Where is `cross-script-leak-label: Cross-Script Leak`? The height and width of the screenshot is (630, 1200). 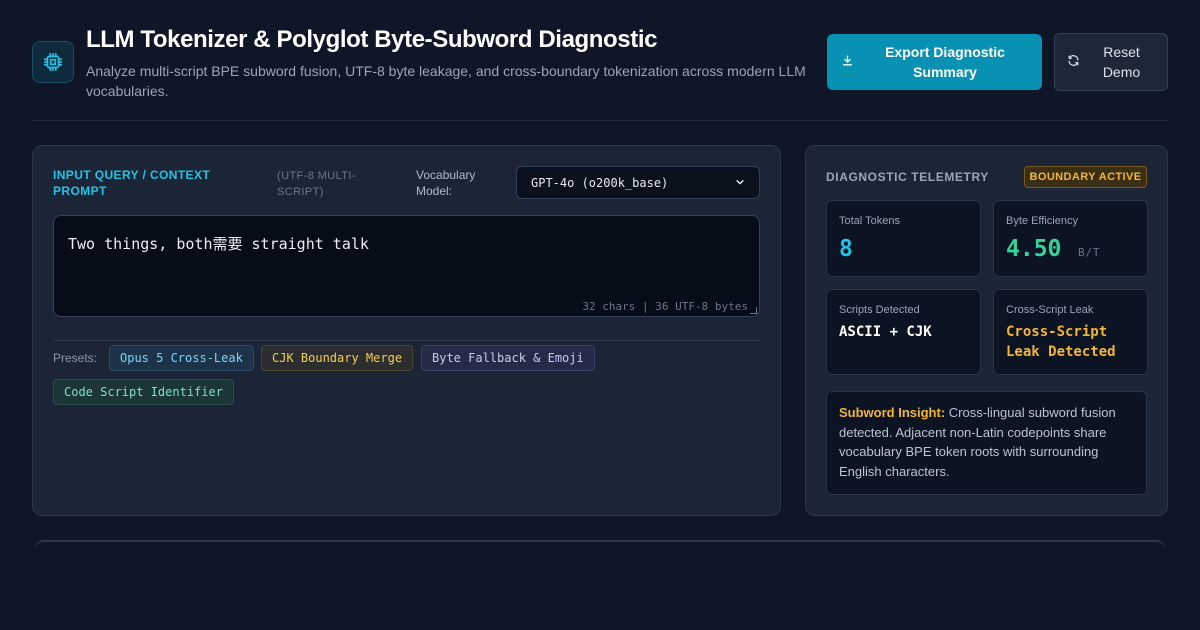
cross-script-leak-label: Cross-Script Leak is located at coordinates (1050, 310).